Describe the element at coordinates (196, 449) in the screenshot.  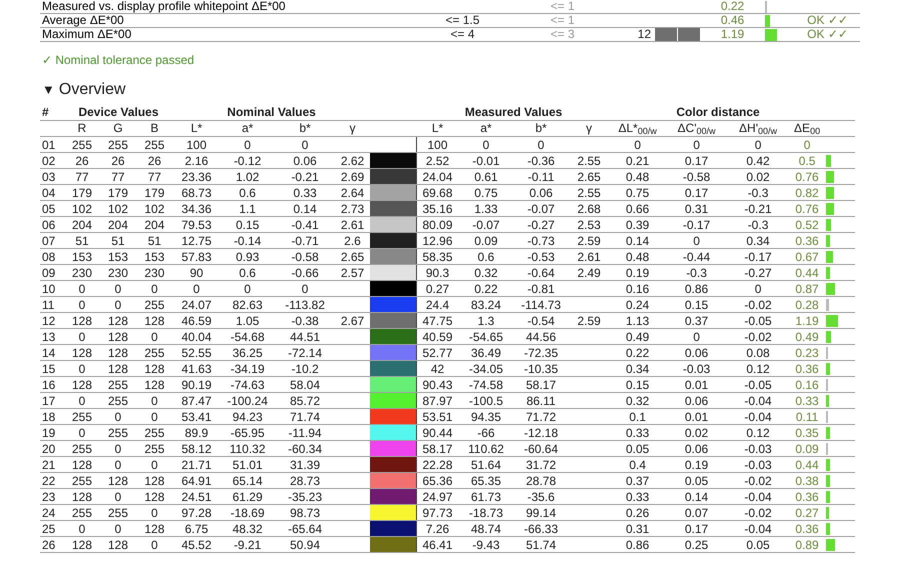
I see `table-cell: 58.12` at that location.